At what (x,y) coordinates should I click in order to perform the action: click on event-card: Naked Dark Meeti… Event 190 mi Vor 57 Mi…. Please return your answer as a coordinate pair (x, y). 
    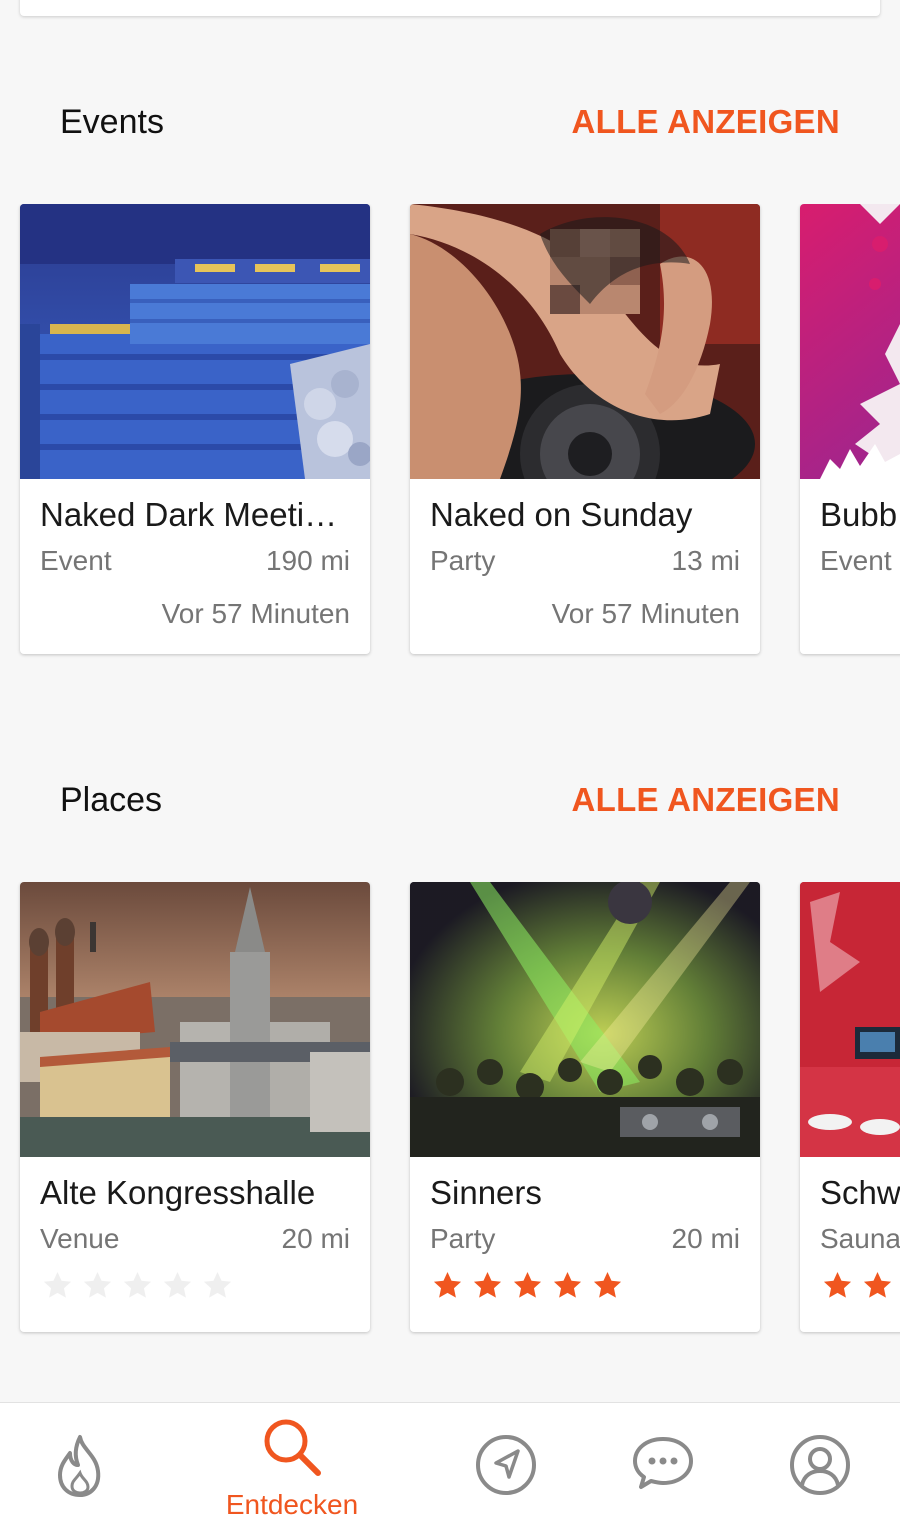
    Looking at the image, I should click on (195, 429).